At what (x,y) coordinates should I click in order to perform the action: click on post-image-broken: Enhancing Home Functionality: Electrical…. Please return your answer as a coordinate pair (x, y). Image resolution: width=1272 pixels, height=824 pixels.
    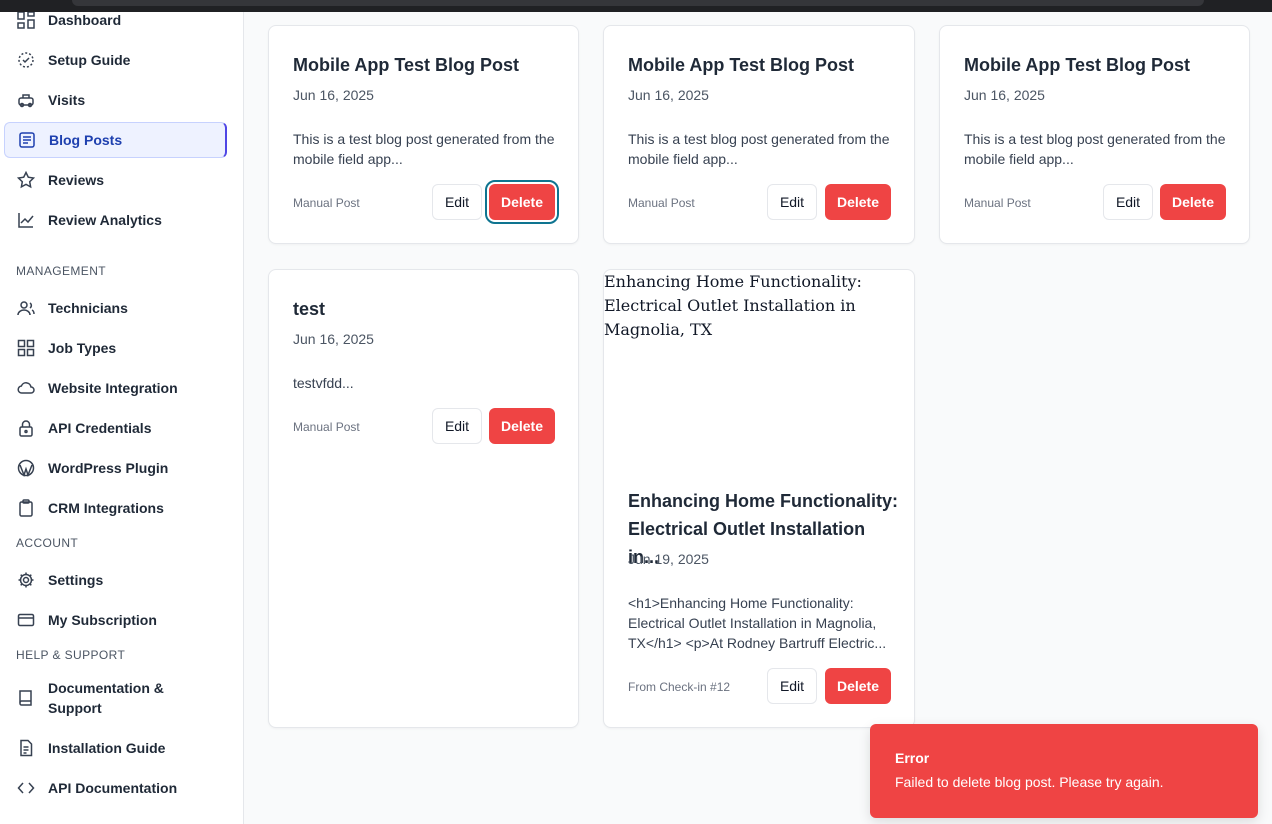
    Looking at the image, I should click on (733, 305).